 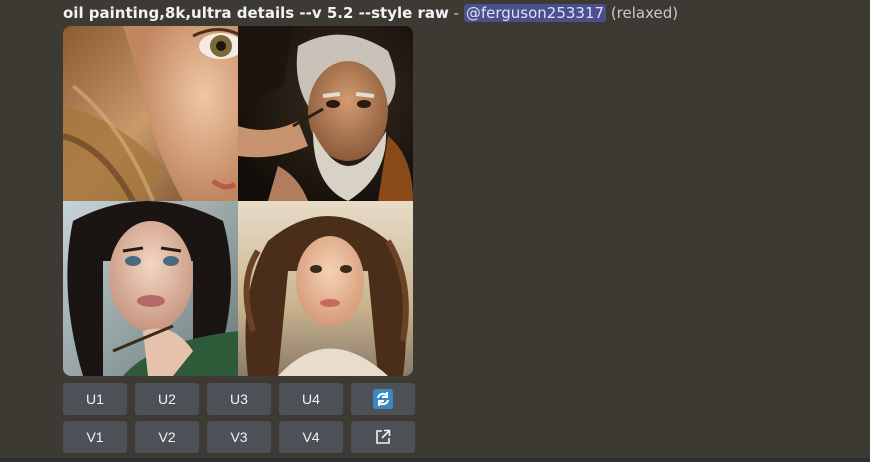 I want to click on open-external-icon, so click(x=383, y=436).